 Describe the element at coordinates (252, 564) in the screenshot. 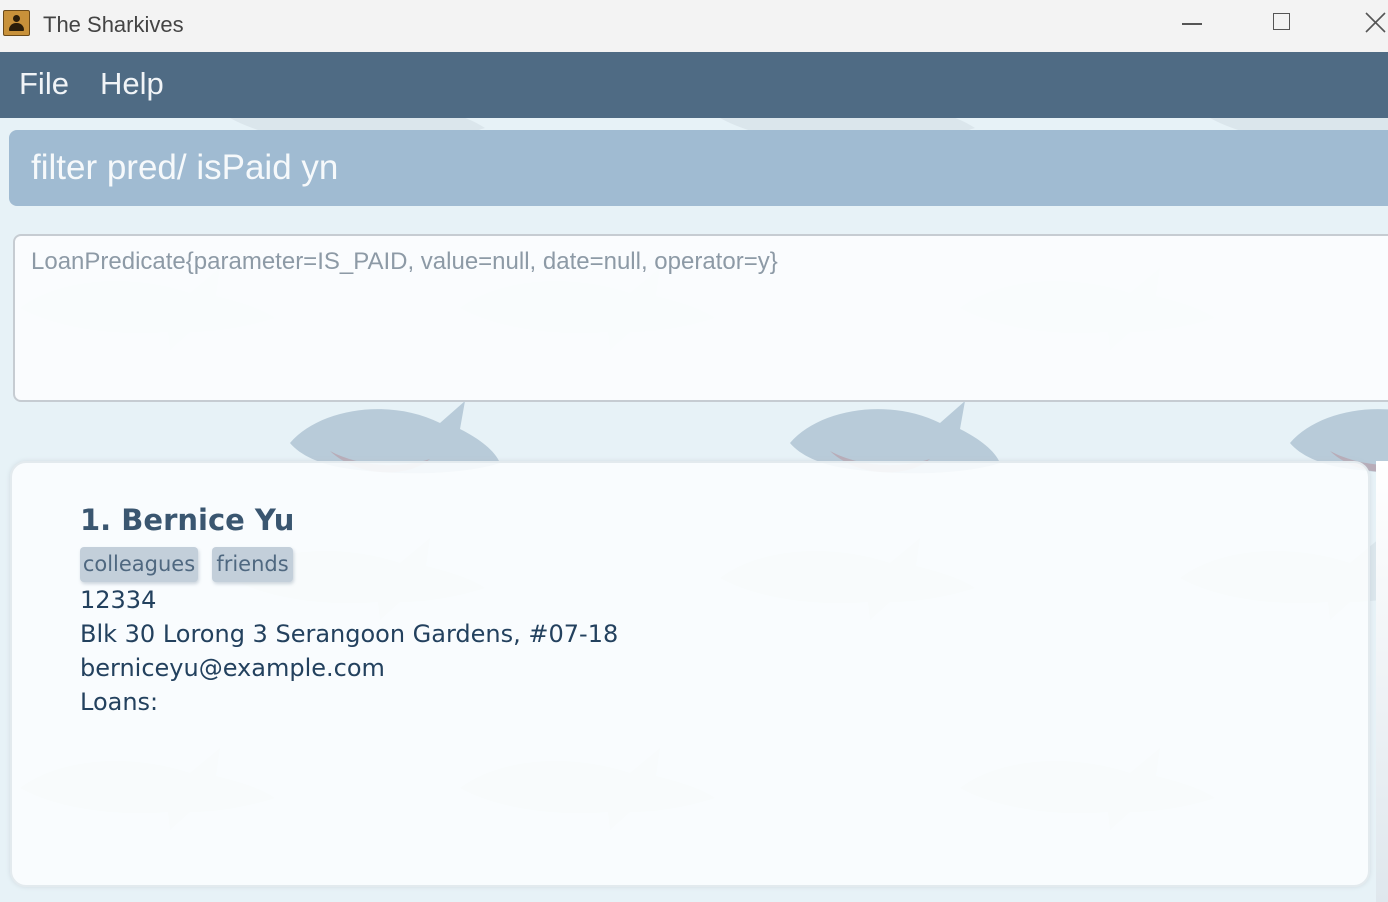

I see `tag-friends: friends` at that location.